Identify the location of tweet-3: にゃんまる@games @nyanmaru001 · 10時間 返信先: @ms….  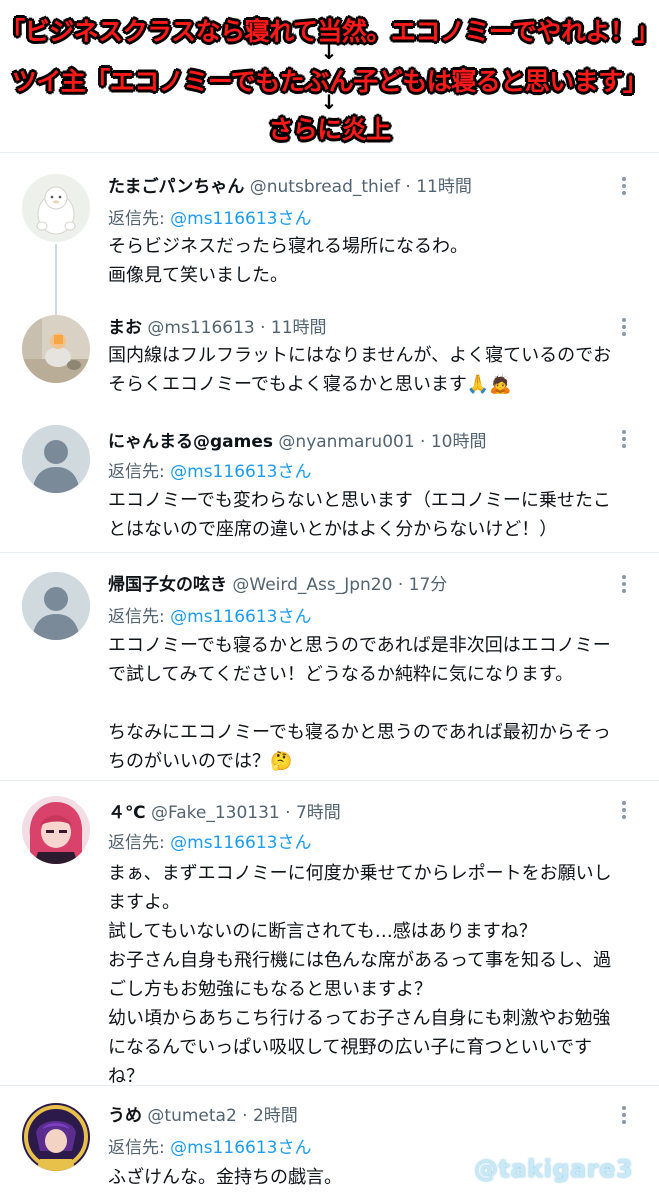
(329, 480).